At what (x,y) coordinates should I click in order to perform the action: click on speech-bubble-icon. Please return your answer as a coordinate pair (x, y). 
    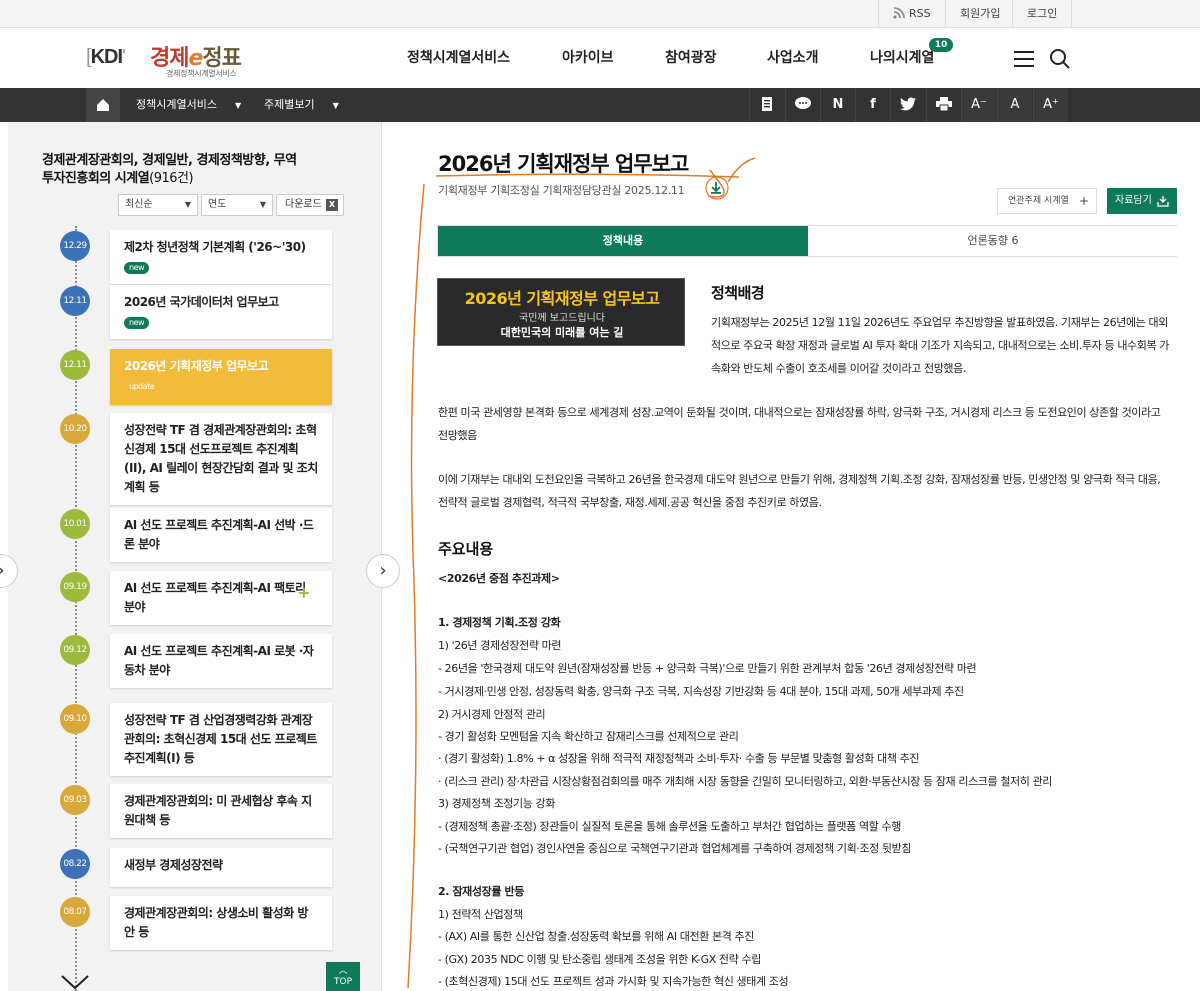
    Looking at the image, I should click on (803, 103).